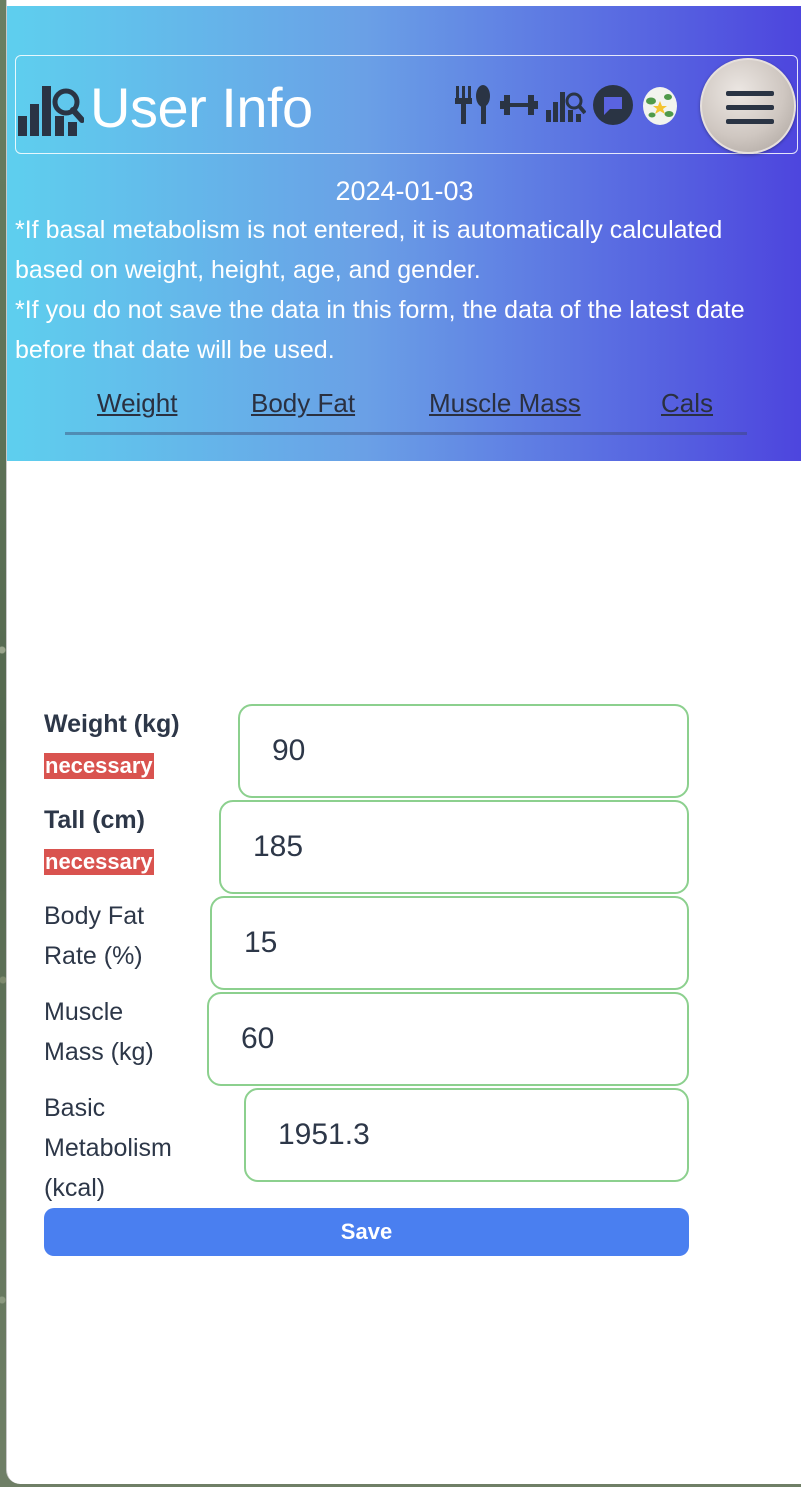 This screenshot has height=1487, width=801. I want to click on tab-muscle-mass: Muscle Mass, so click(505, 403).